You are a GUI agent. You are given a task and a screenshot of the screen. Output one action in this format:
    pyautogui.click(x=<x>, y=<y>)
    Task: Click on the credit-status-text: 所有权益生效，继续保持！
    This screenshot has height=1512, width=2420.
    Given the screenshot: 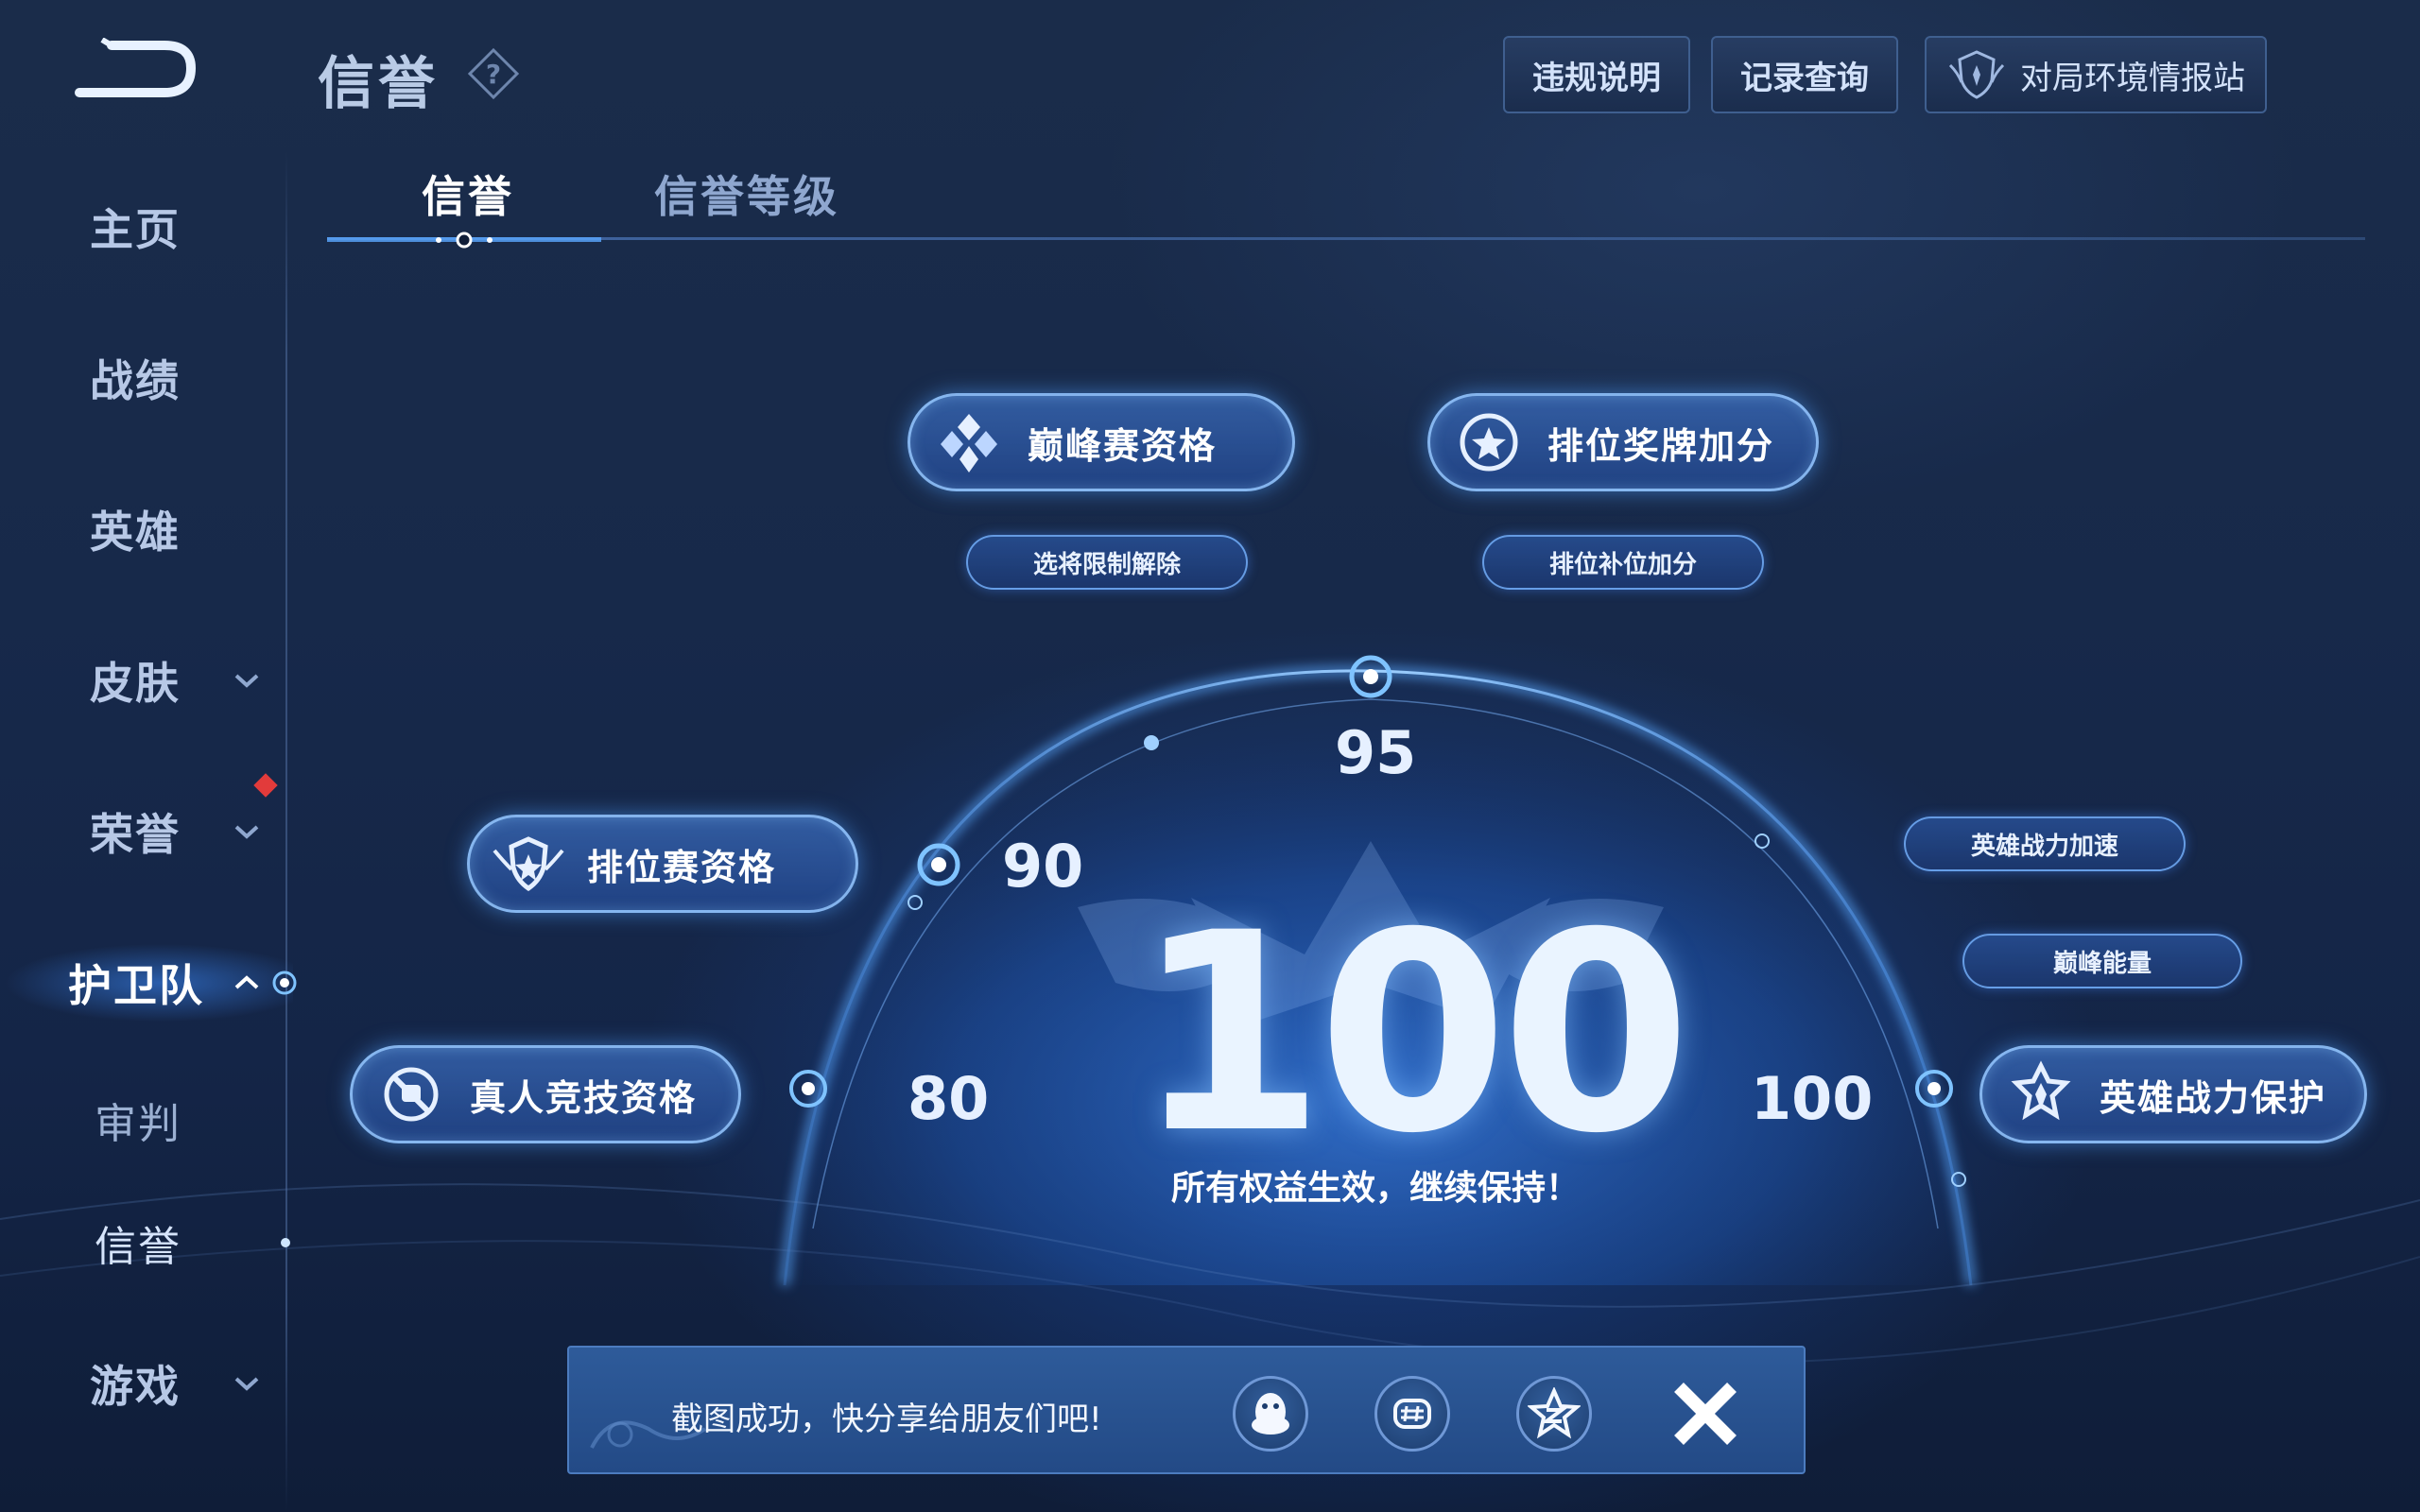 What is the action you would take?
    pyautogui.click(x=1375, y=1188)
    